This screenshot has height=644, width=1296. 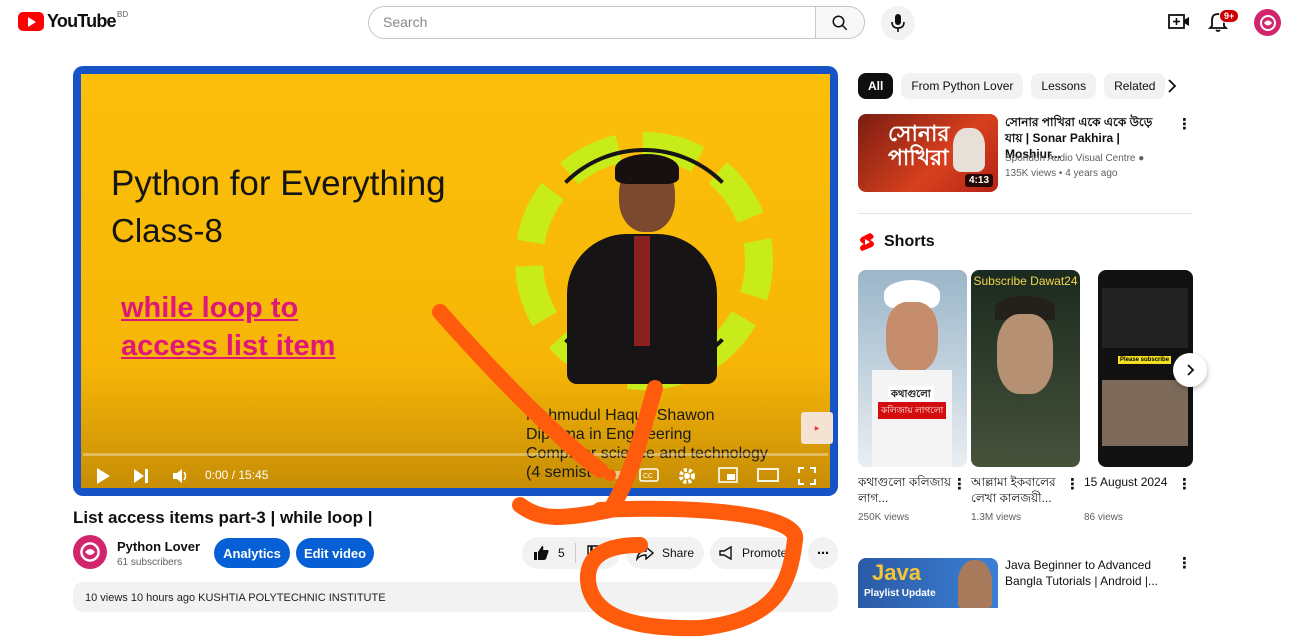 I want to click on next-icon, so click(x=141, y=476).